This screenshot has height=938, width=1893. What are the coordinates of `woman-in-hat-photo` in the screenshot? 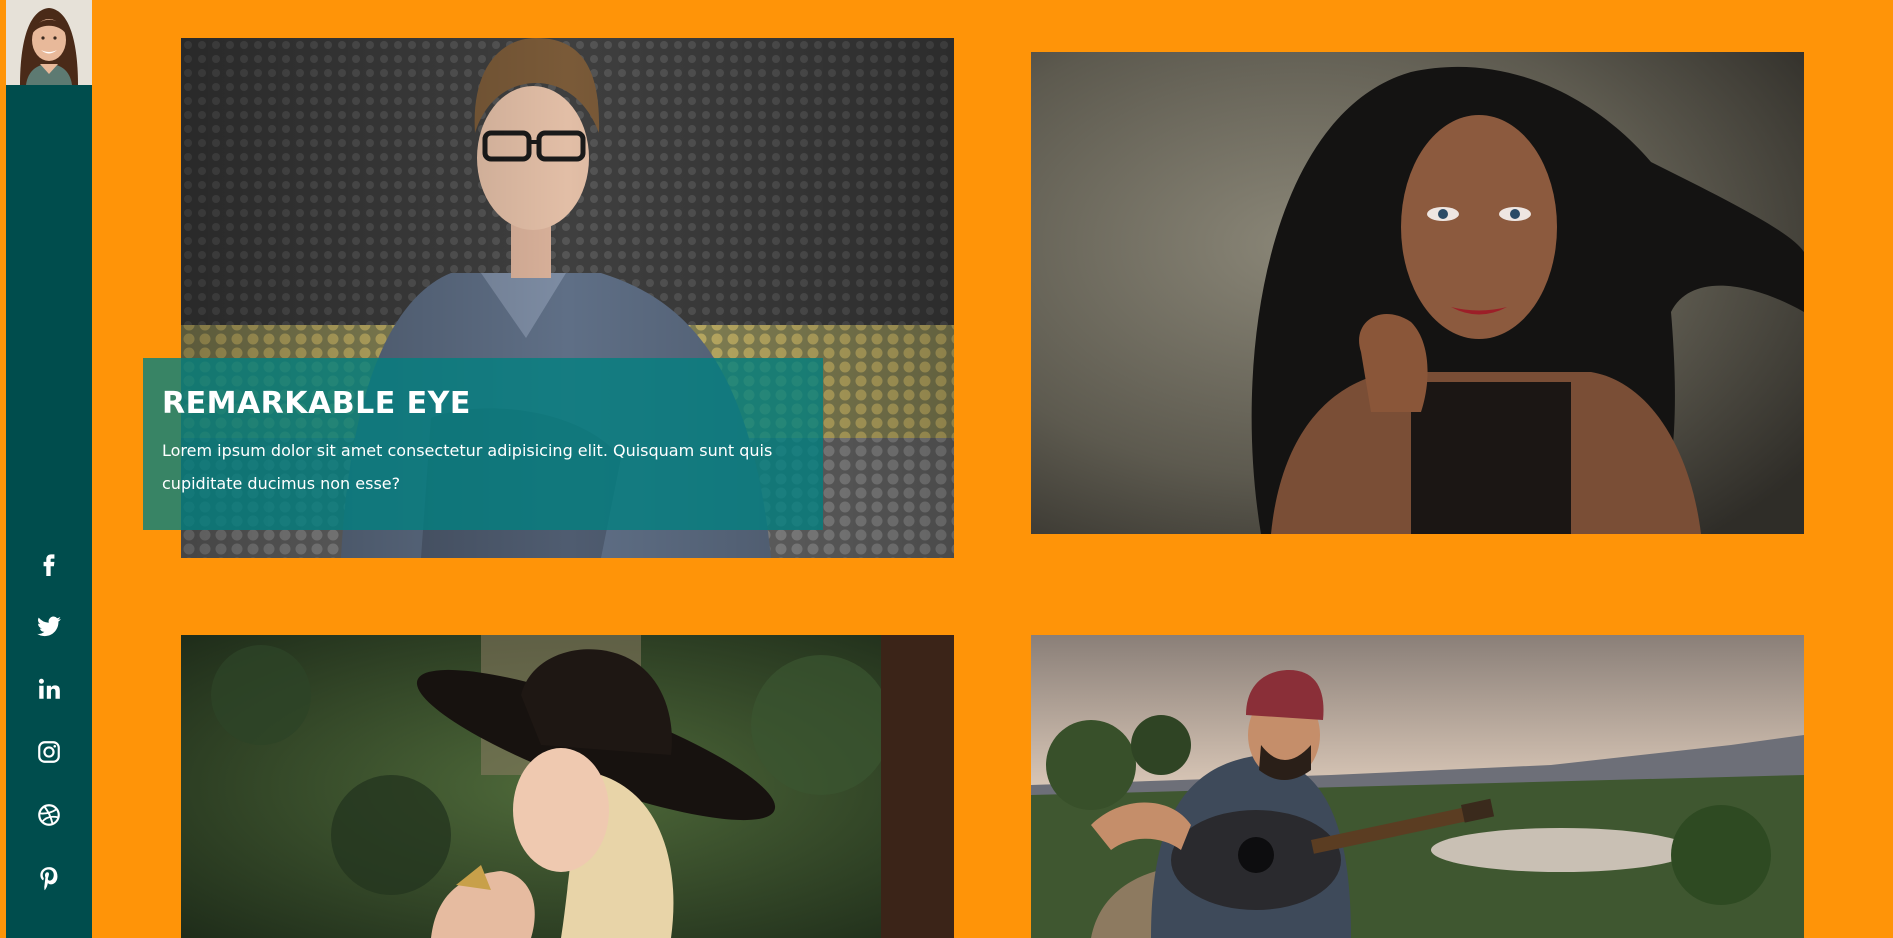 It's located at (567, 786).